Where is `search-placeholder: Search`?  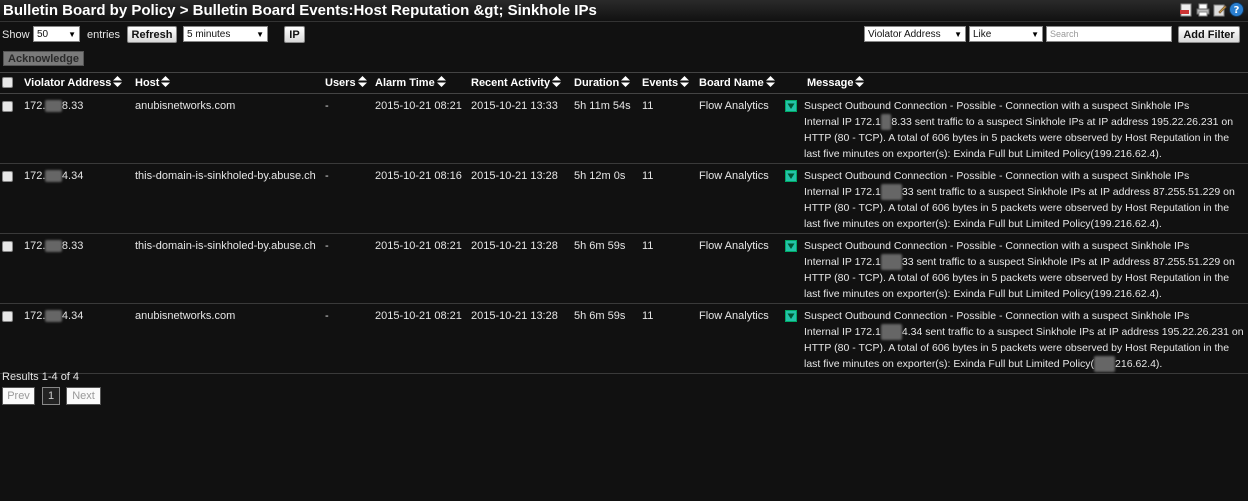 search-placeholder: Search is located at coordinates (1064, 34).